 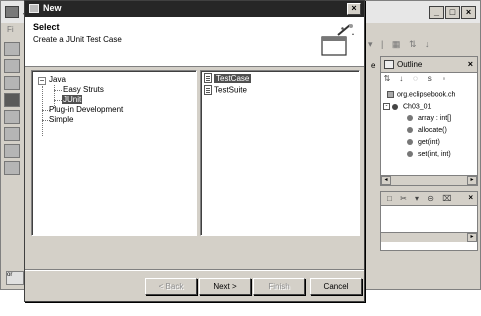 I want to click on team-perspective-icon, so click(x=12, y=151).